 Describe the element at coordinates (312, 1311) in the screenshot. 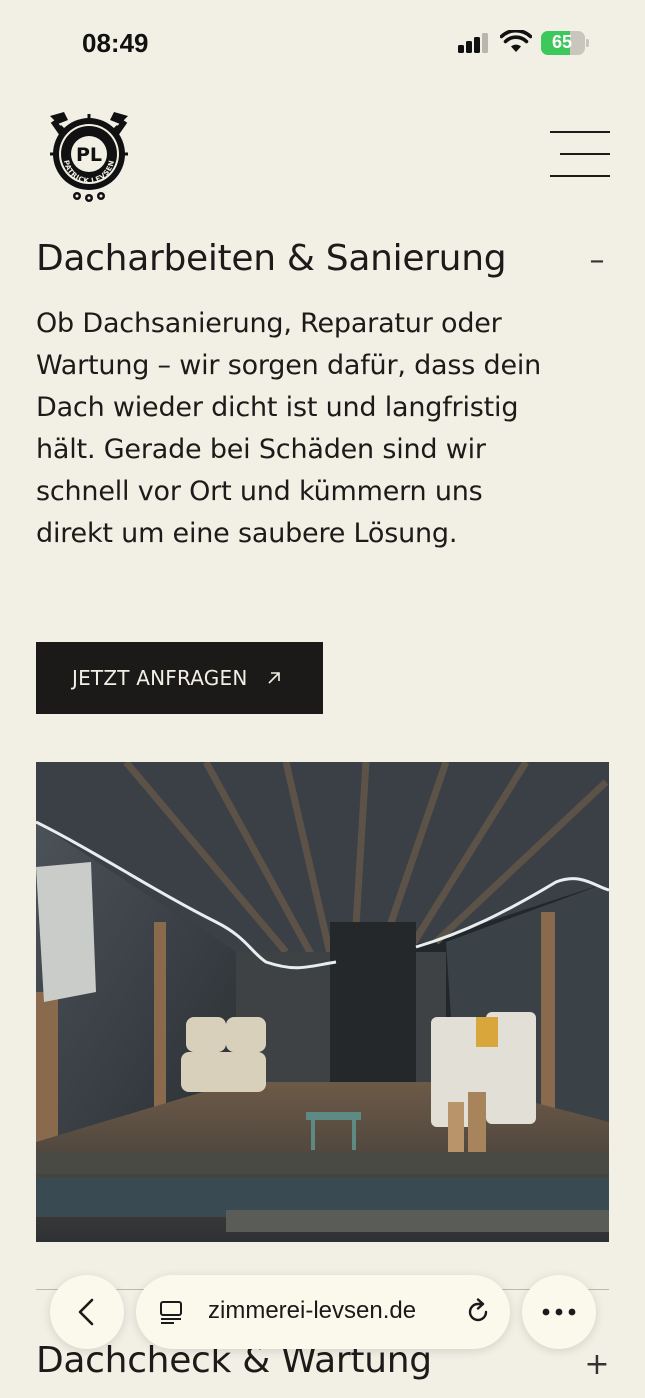

I see `url-text: zimmerei-levsen.de` at that location.